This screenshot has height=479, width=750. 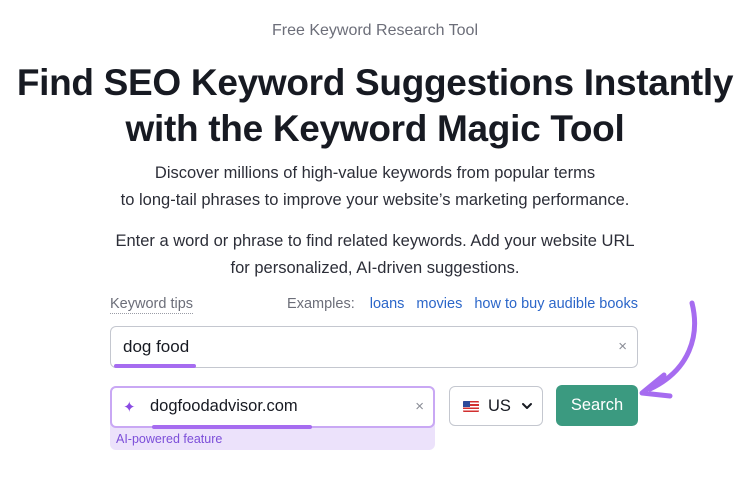 What do you see at coordinates (387, 304) in the screenshot?
I see `example-link-loans: loans` at bounding box center [387, 304].